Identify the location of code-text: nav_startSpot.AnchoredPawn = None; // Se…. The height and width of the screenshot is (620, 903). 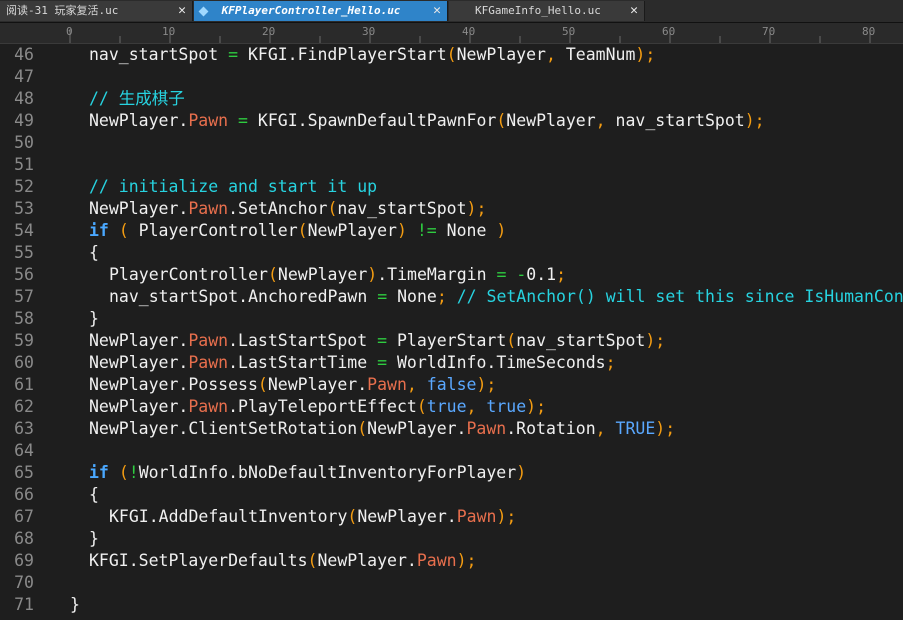
(506, 296).